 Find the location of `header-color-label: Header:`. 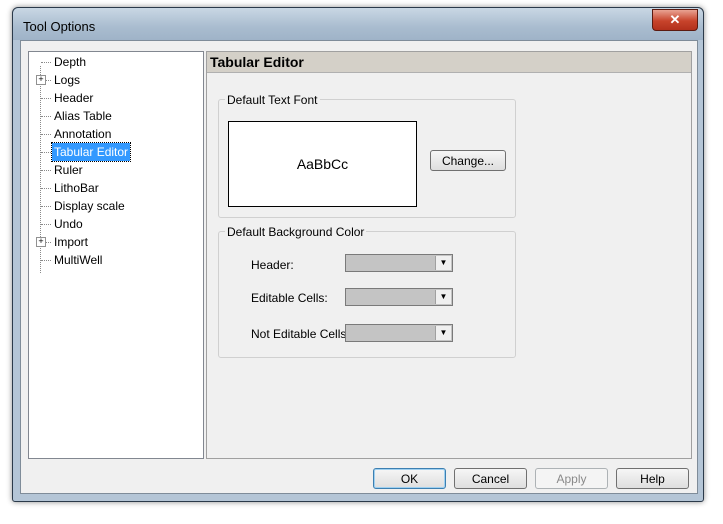

header-color-label: Header: is located at coordinates (272, 265).